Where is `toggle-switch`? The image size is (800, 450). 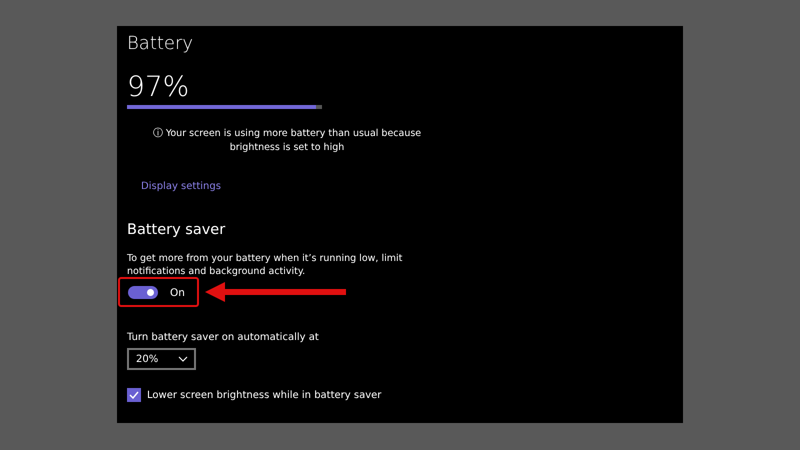
toggle-switch is located at coordinates (143, 292).